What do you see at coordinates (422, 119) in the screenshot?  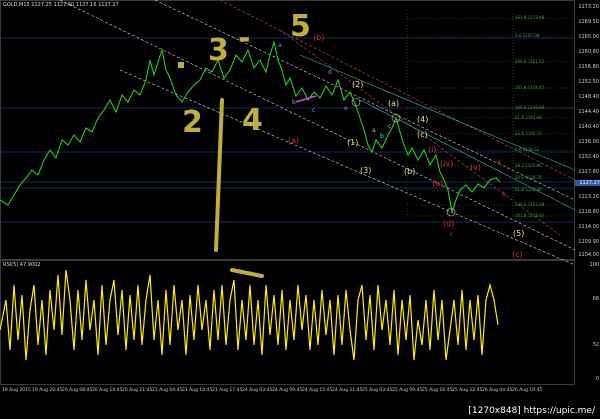 I see `wave-label: (4)` at bounding box center [422, 119].